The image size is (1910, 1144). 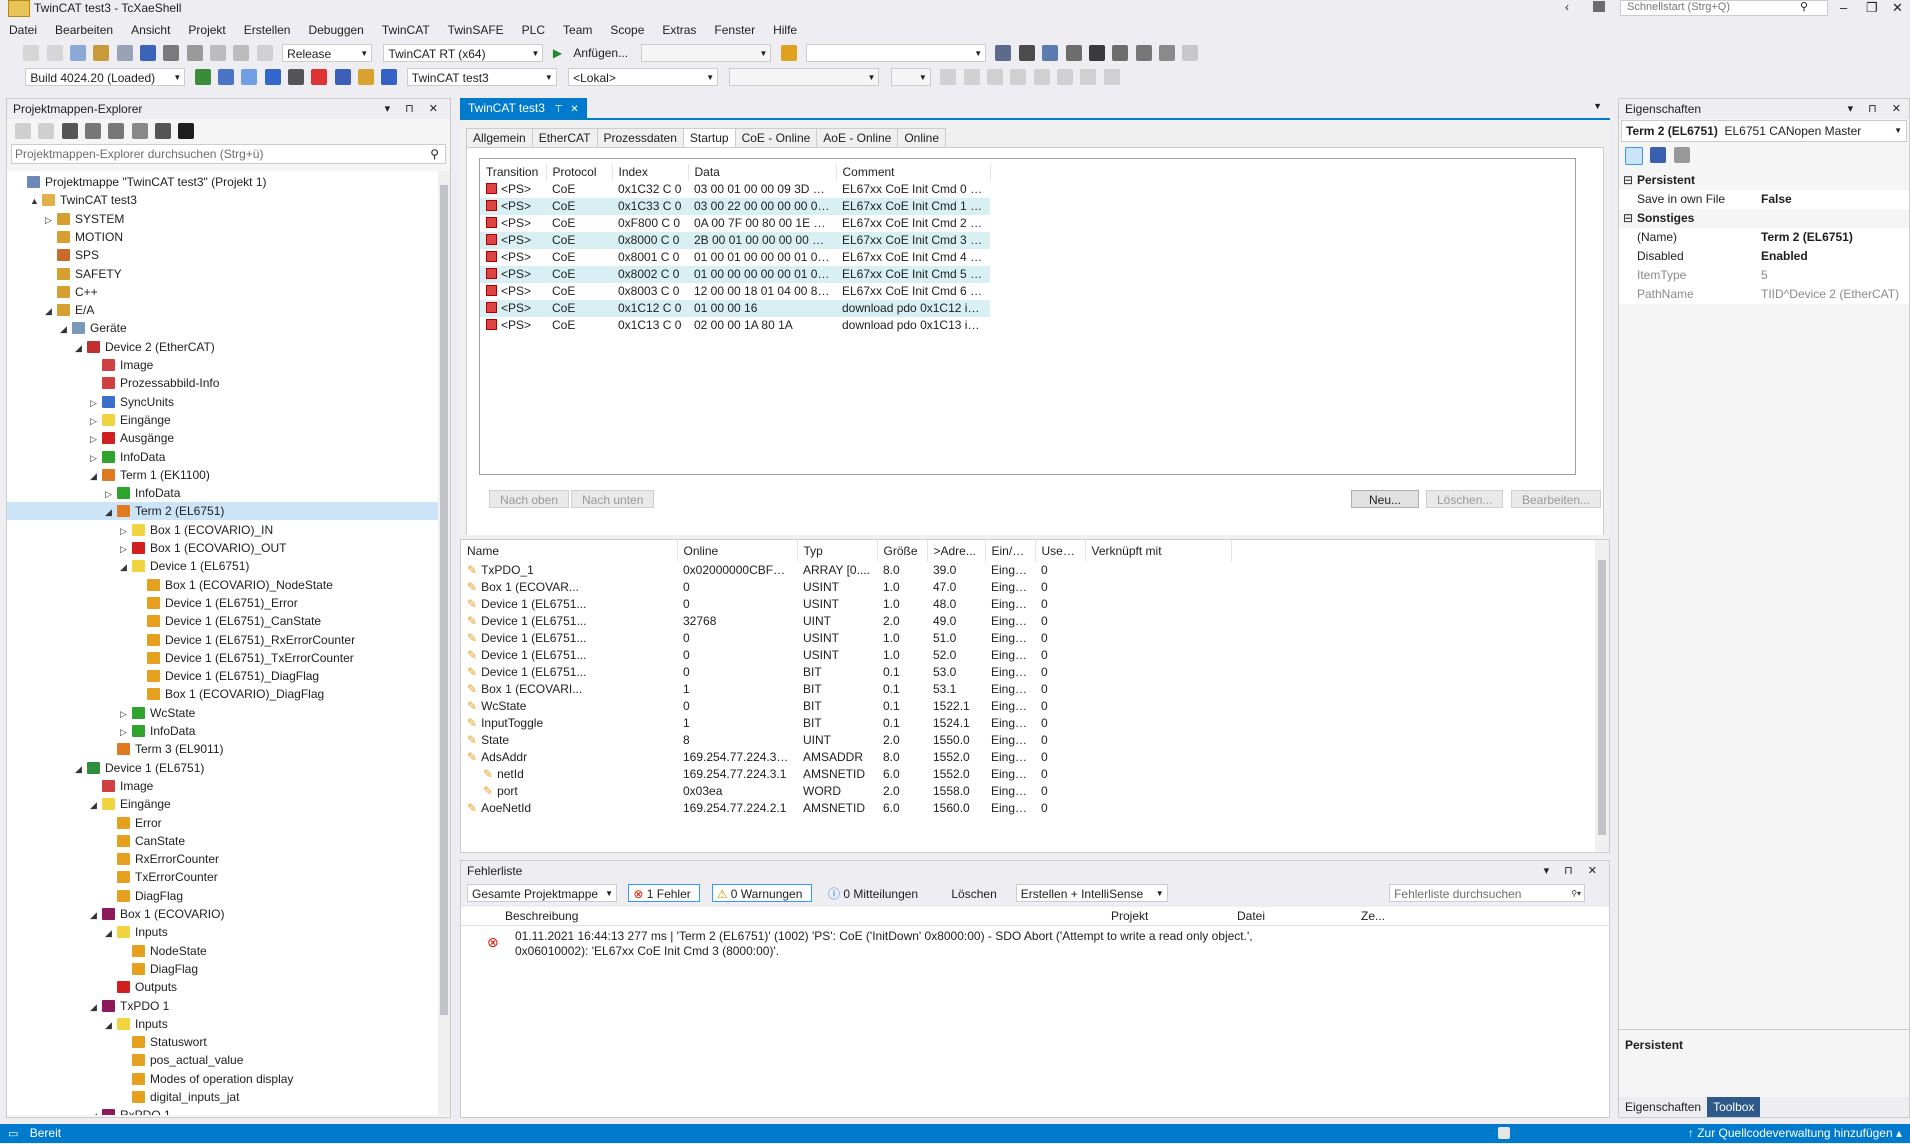 I want to click on column-header: Typ, so click(x=837, y=551).